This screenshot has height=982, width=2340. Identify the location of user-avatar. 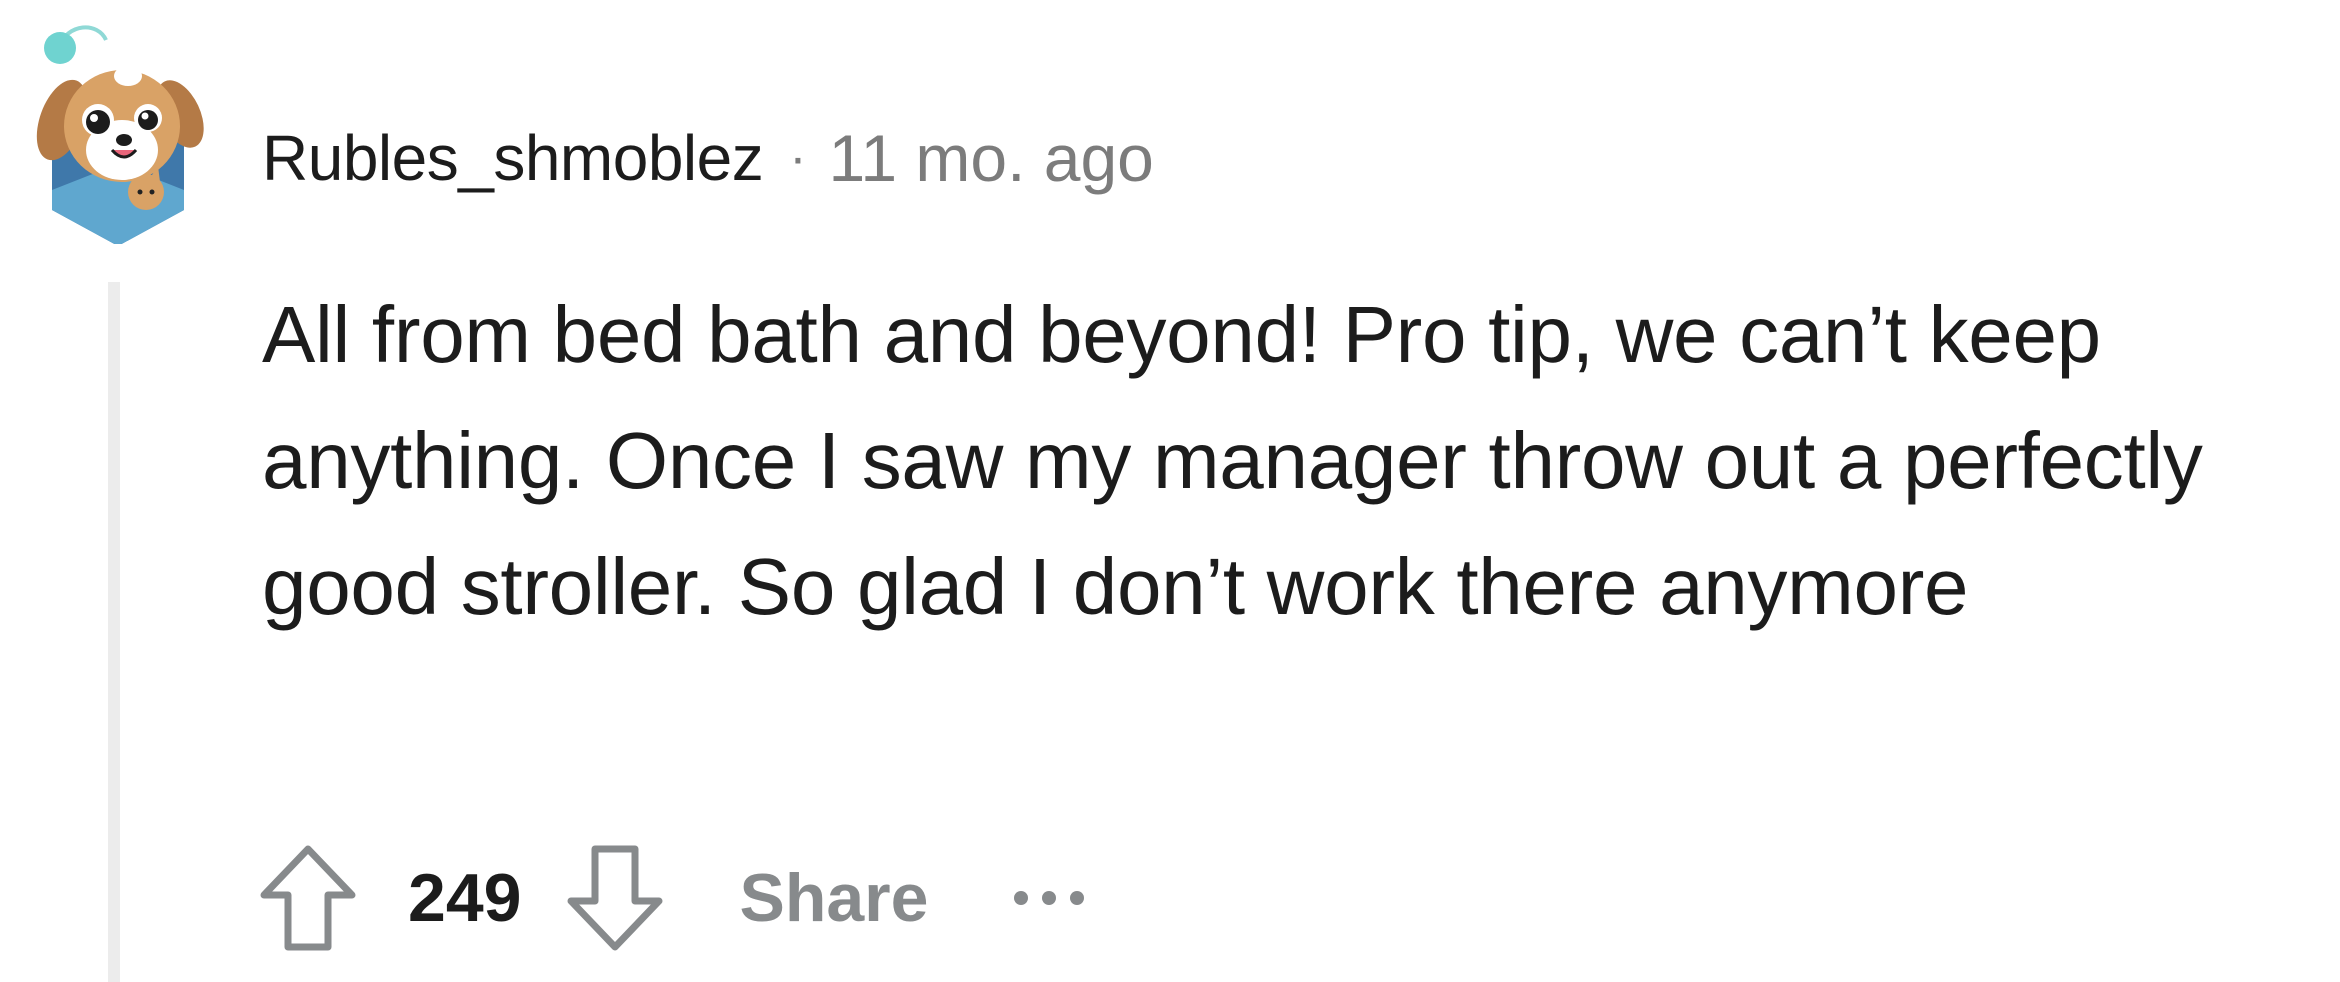
(118, 130).